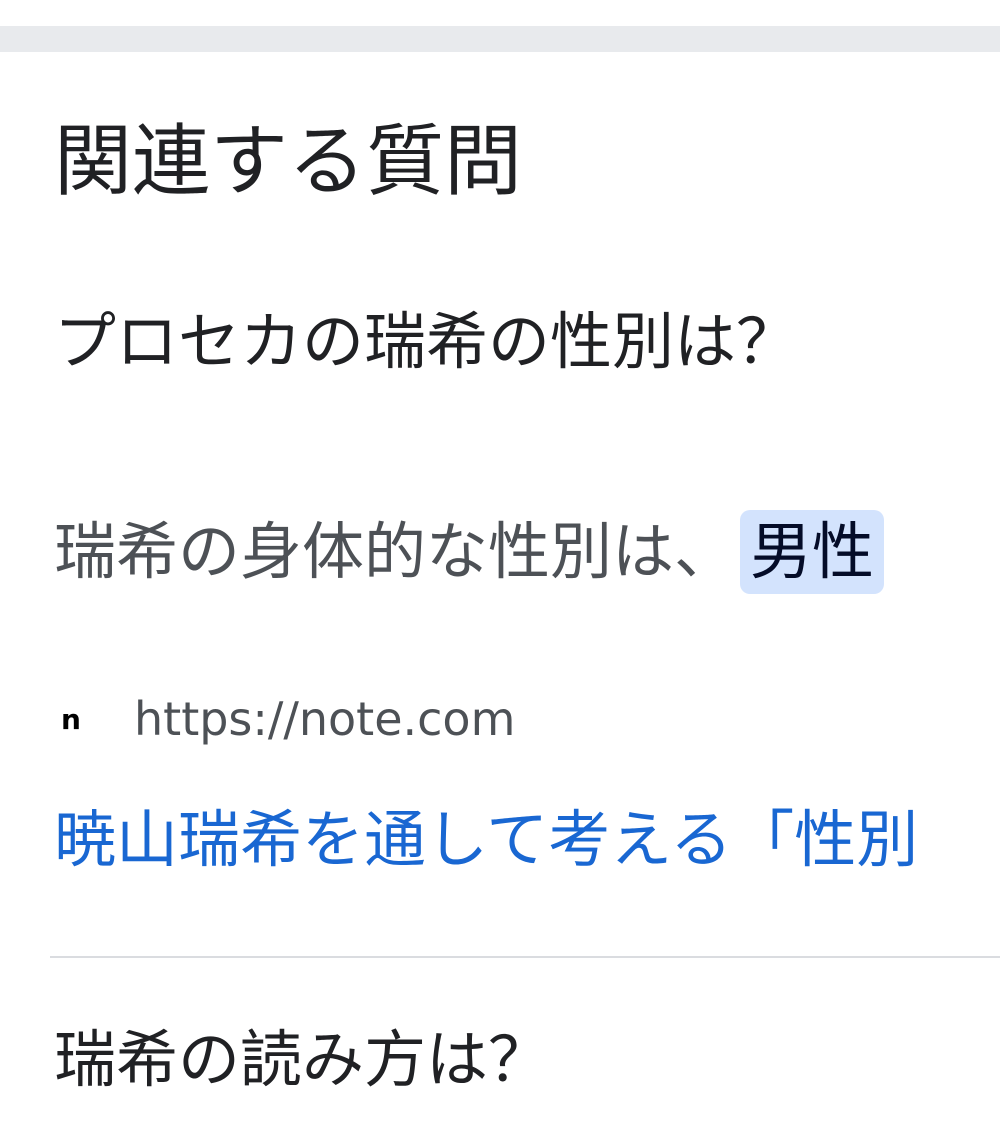 The image size is (1000, 1128). What do you see at coordinates (288, 162) in the screenshot?
I see `section-title: 関連する質問` at bounding box center [288, 162].